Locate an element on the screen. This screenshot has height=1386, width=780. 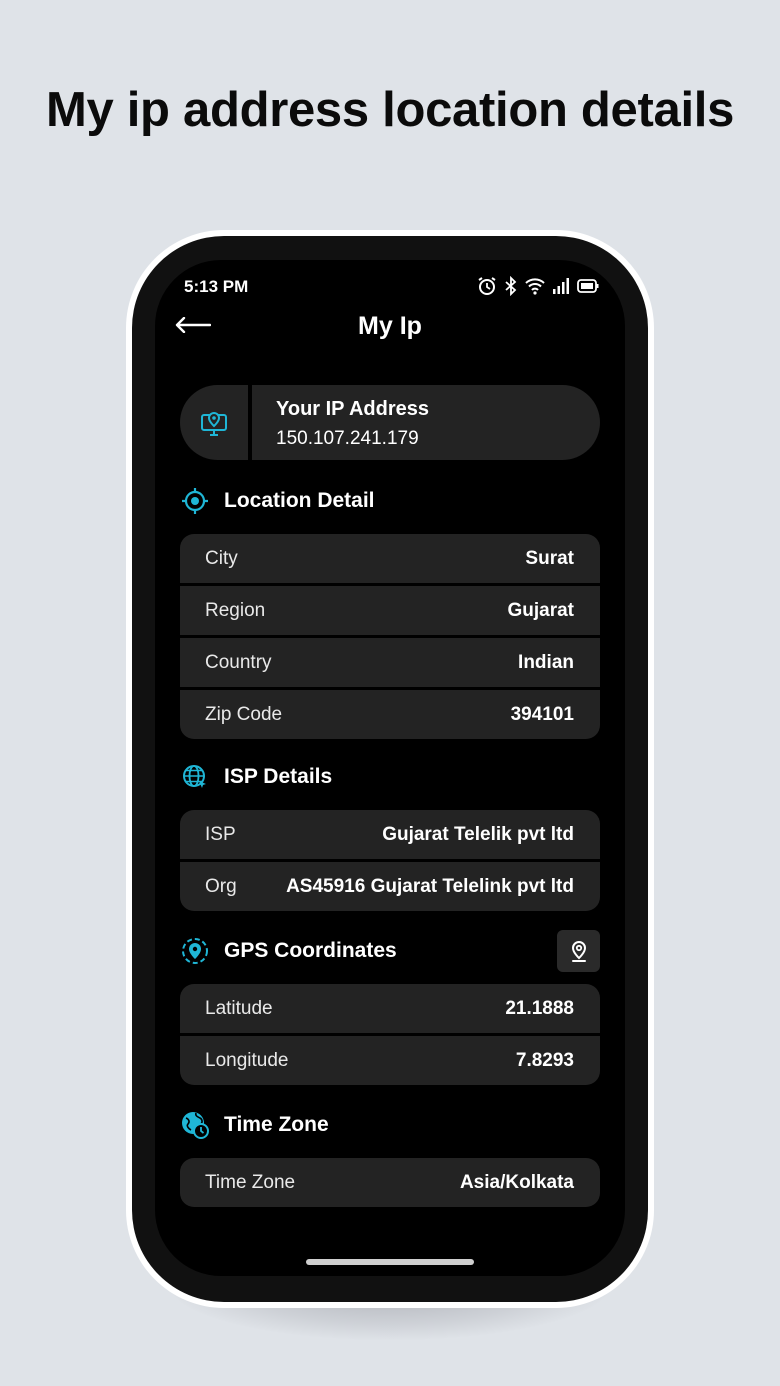
row-value: 21.1888 is located at coordinates (539, 1008).